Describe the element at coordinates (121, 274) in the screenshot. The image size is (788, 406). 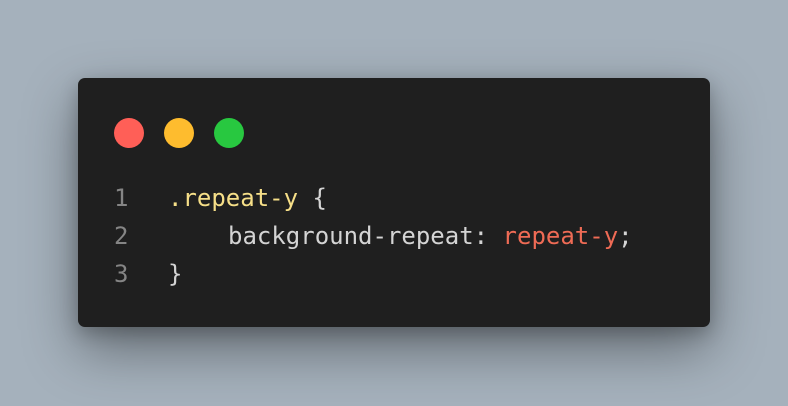
I see `line-number: 3` at that location.